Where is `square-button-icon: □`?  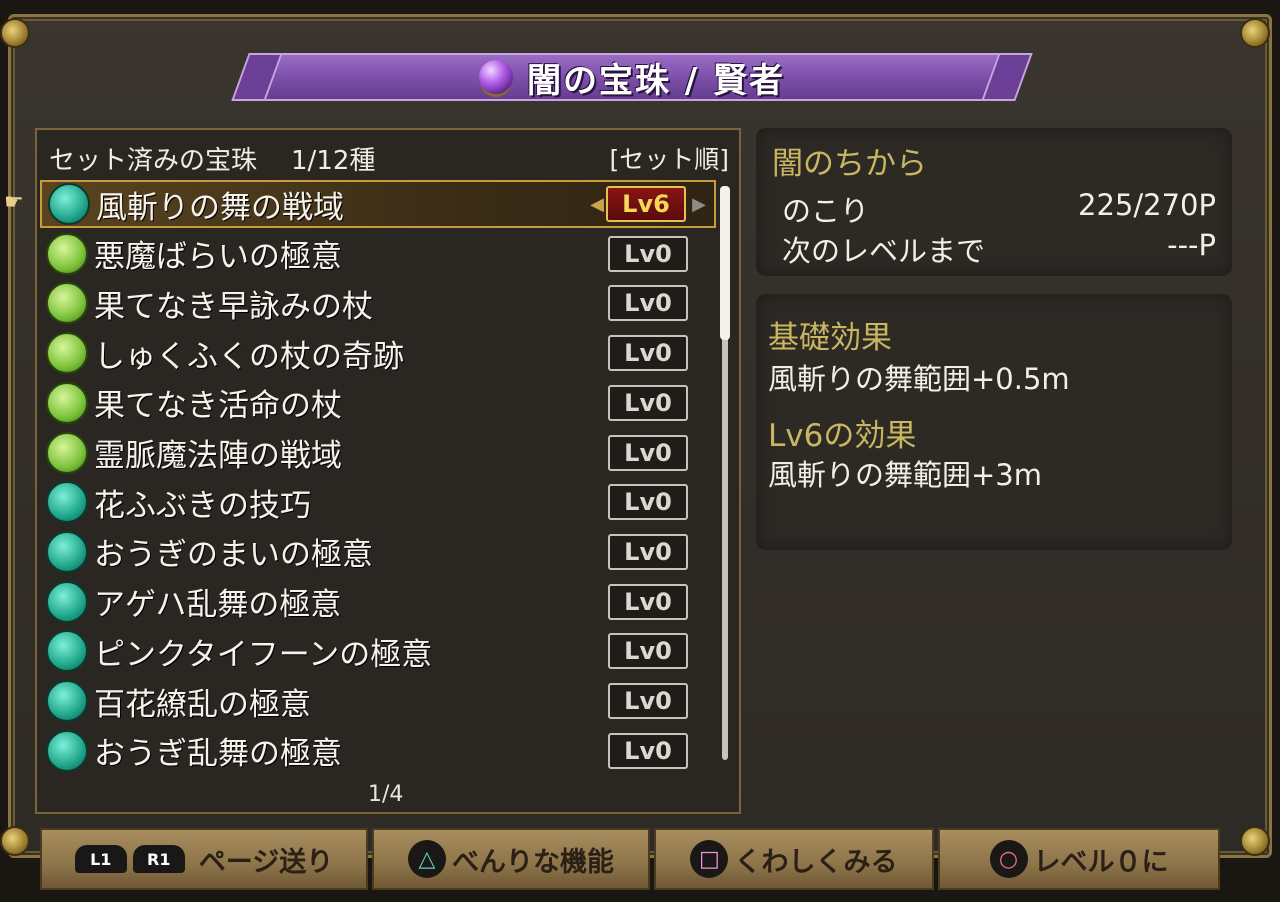
square-button-icon: □ is located at coordinates (709, 859).